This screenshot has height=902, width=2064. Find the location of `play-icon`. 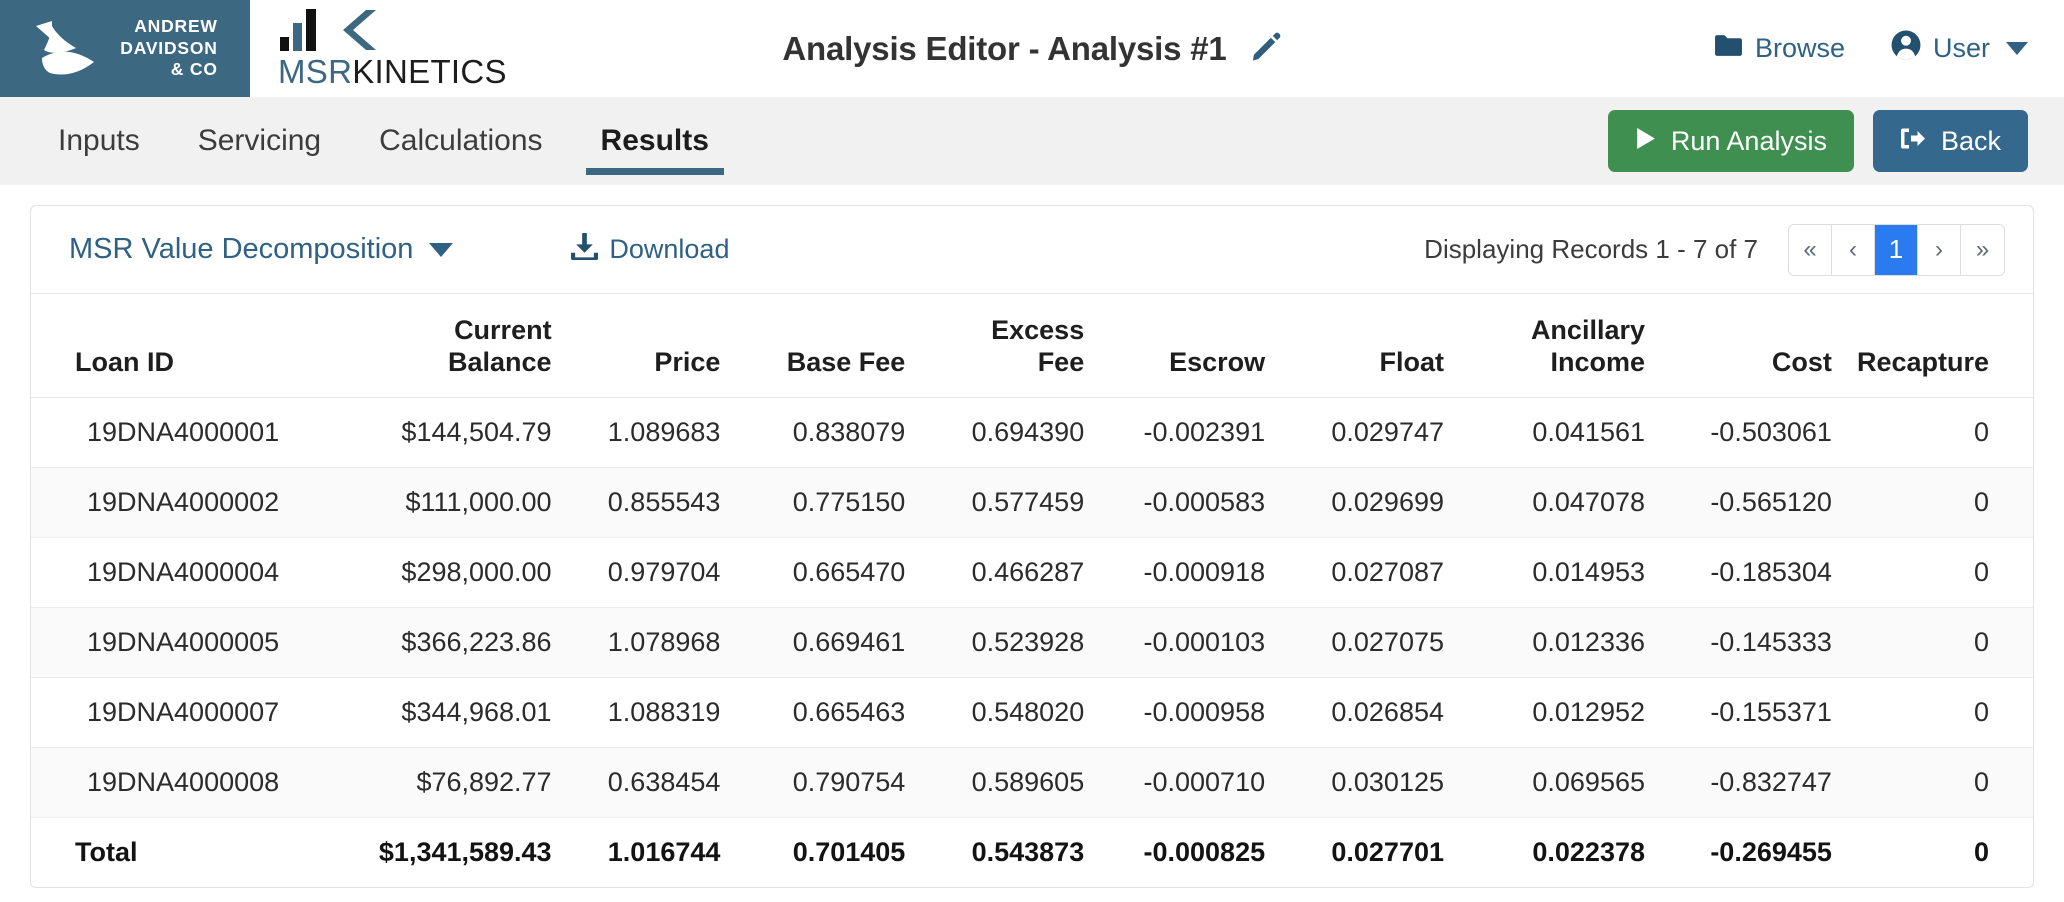

play-icon is located at coordinates (1645, 141).